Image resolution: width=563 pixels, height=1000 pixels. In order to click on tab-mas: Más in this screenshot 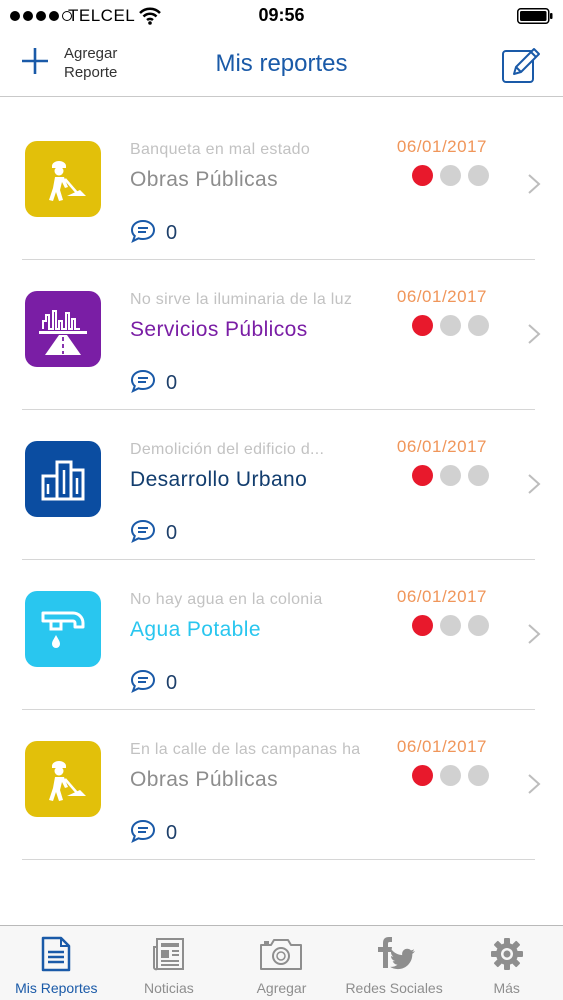, I will do `click(506, 963)`.